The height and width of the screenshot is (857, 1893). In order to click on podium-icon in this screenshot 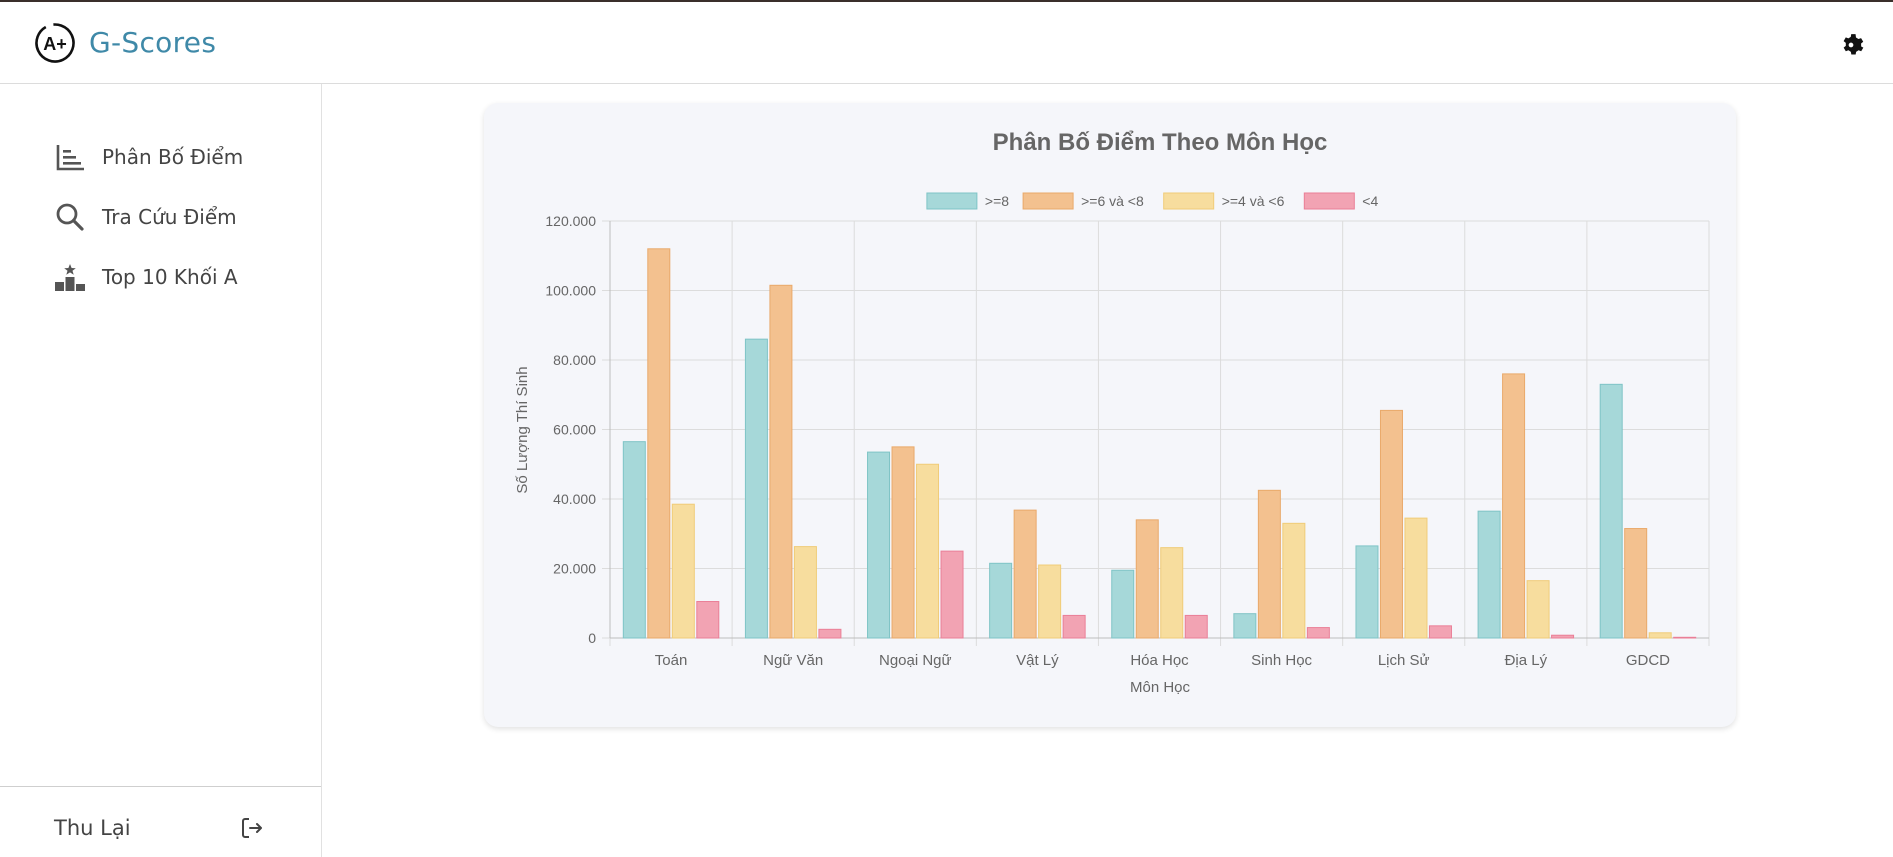, I will do `click(70, 277)`.